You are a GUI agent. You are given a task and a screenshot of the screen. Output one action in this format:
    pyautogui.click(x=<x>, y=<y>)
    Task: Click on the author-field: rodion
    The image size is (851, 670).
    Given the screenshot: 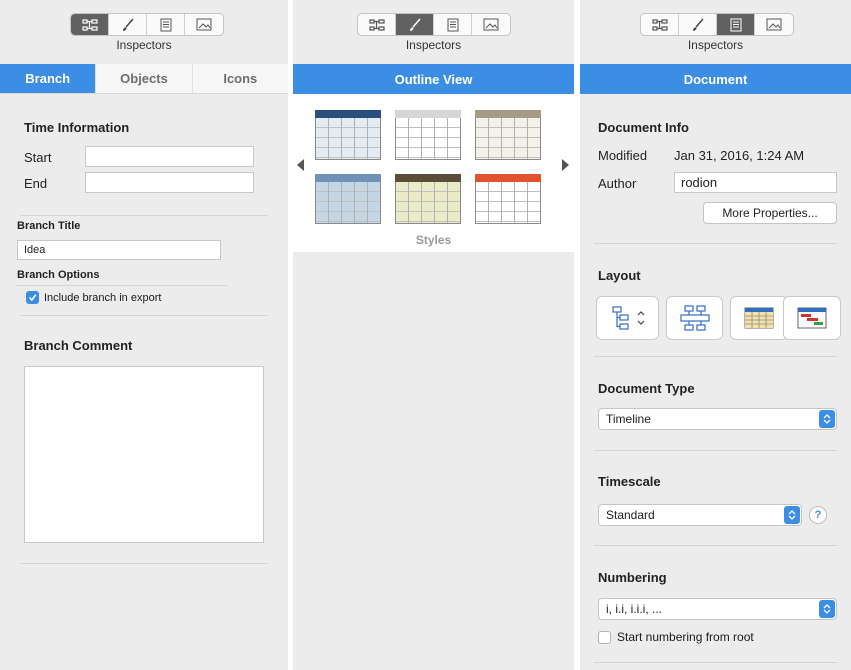 What is the action you would take?
    pyautogui.click(x=755, y=182)
    